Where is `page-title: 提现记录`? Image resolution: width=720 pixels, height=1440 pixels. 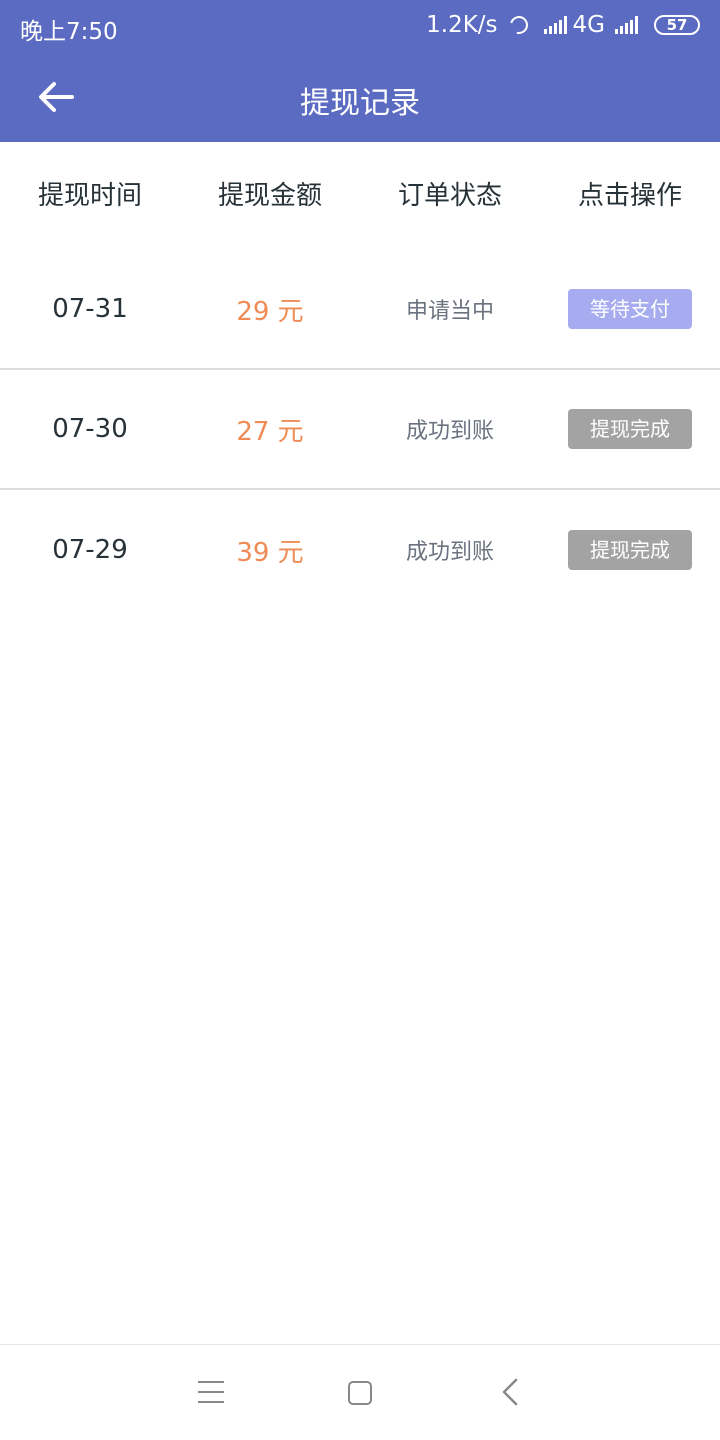 page-title: 提现记录 is located at coordinates (360, 103).